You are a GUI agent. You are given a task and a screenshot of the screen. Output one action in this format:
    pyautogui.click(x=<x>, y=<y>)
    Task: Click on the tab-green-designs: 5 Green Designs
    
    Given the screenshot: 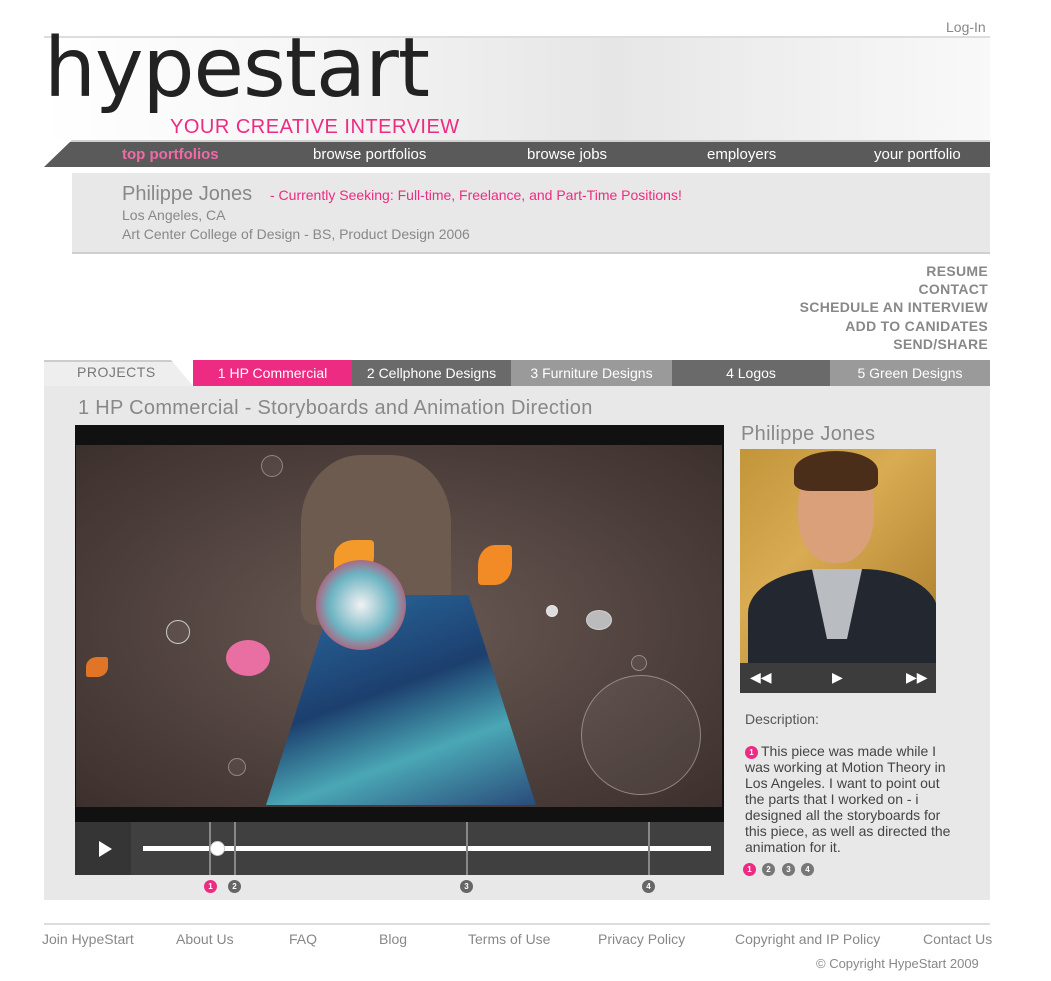 What is the action you would take?
    pyautogui.click(x=910, y=373)
    